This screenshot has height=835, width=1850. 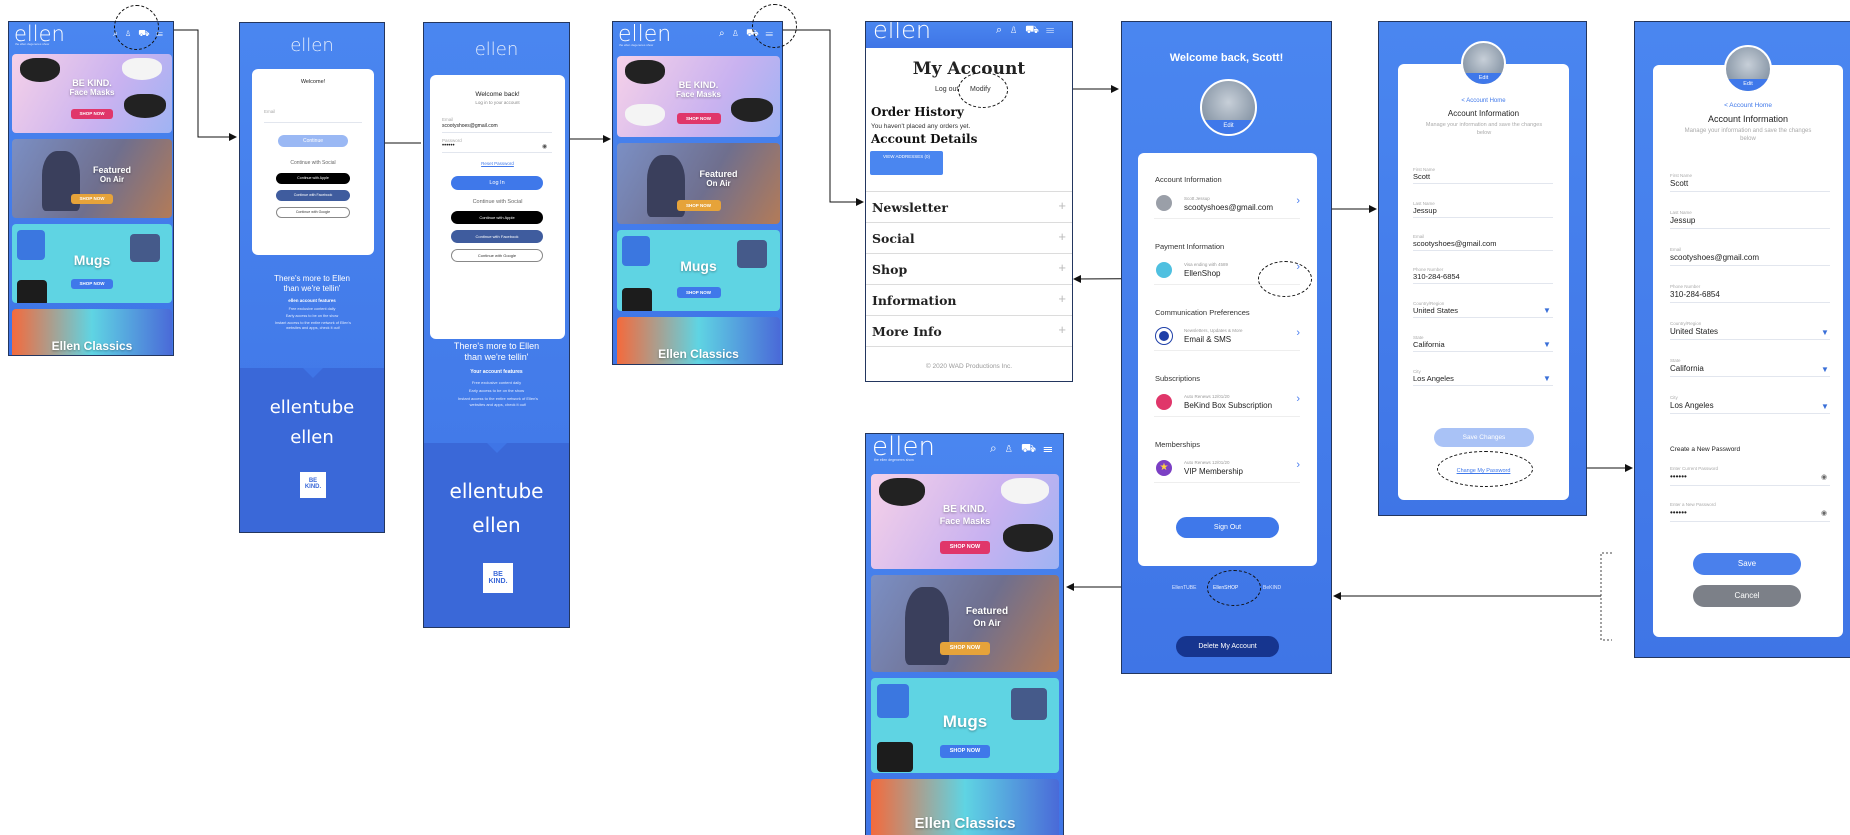 I want to click on accordion-newsletter: Newsletter +, so click(x=969, y=206).